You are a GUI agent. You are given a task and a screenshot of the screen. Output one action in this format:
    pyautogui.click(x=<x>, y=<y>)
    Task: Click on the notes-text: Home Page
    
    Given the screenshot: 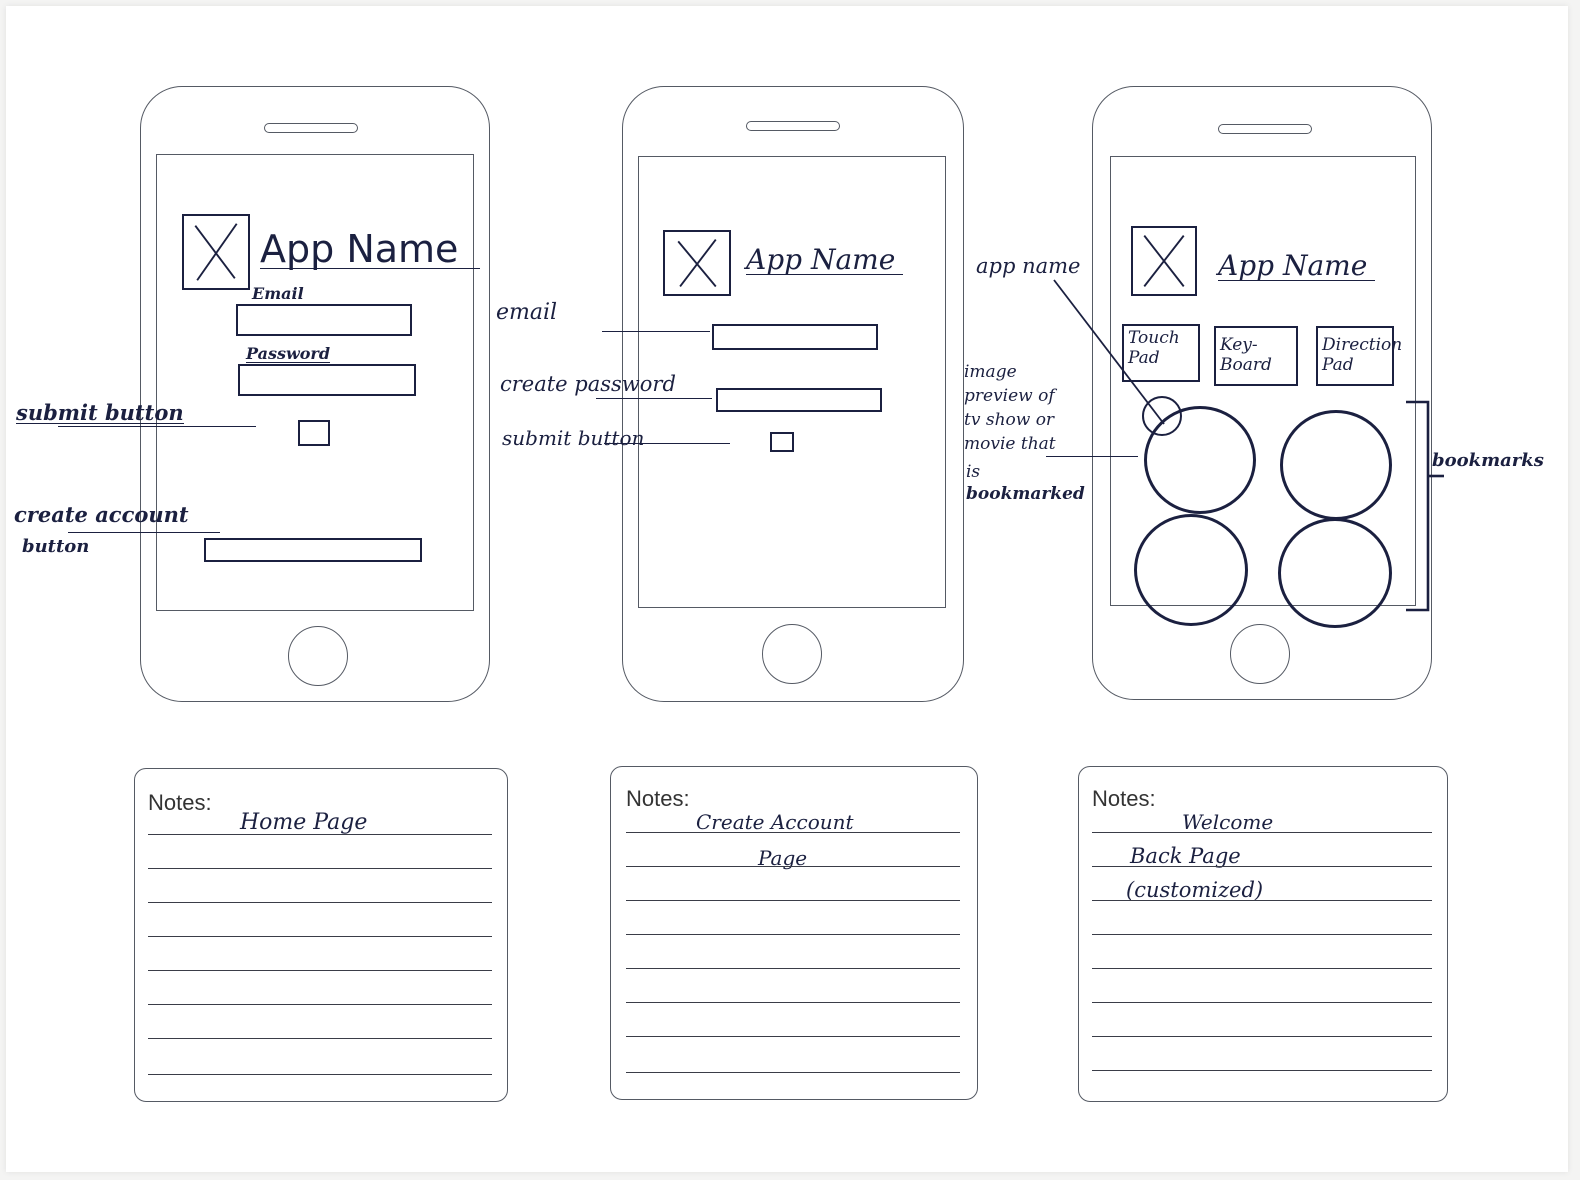 What is the action you would take?
    pyautogui.click(x=304, y=822)
    